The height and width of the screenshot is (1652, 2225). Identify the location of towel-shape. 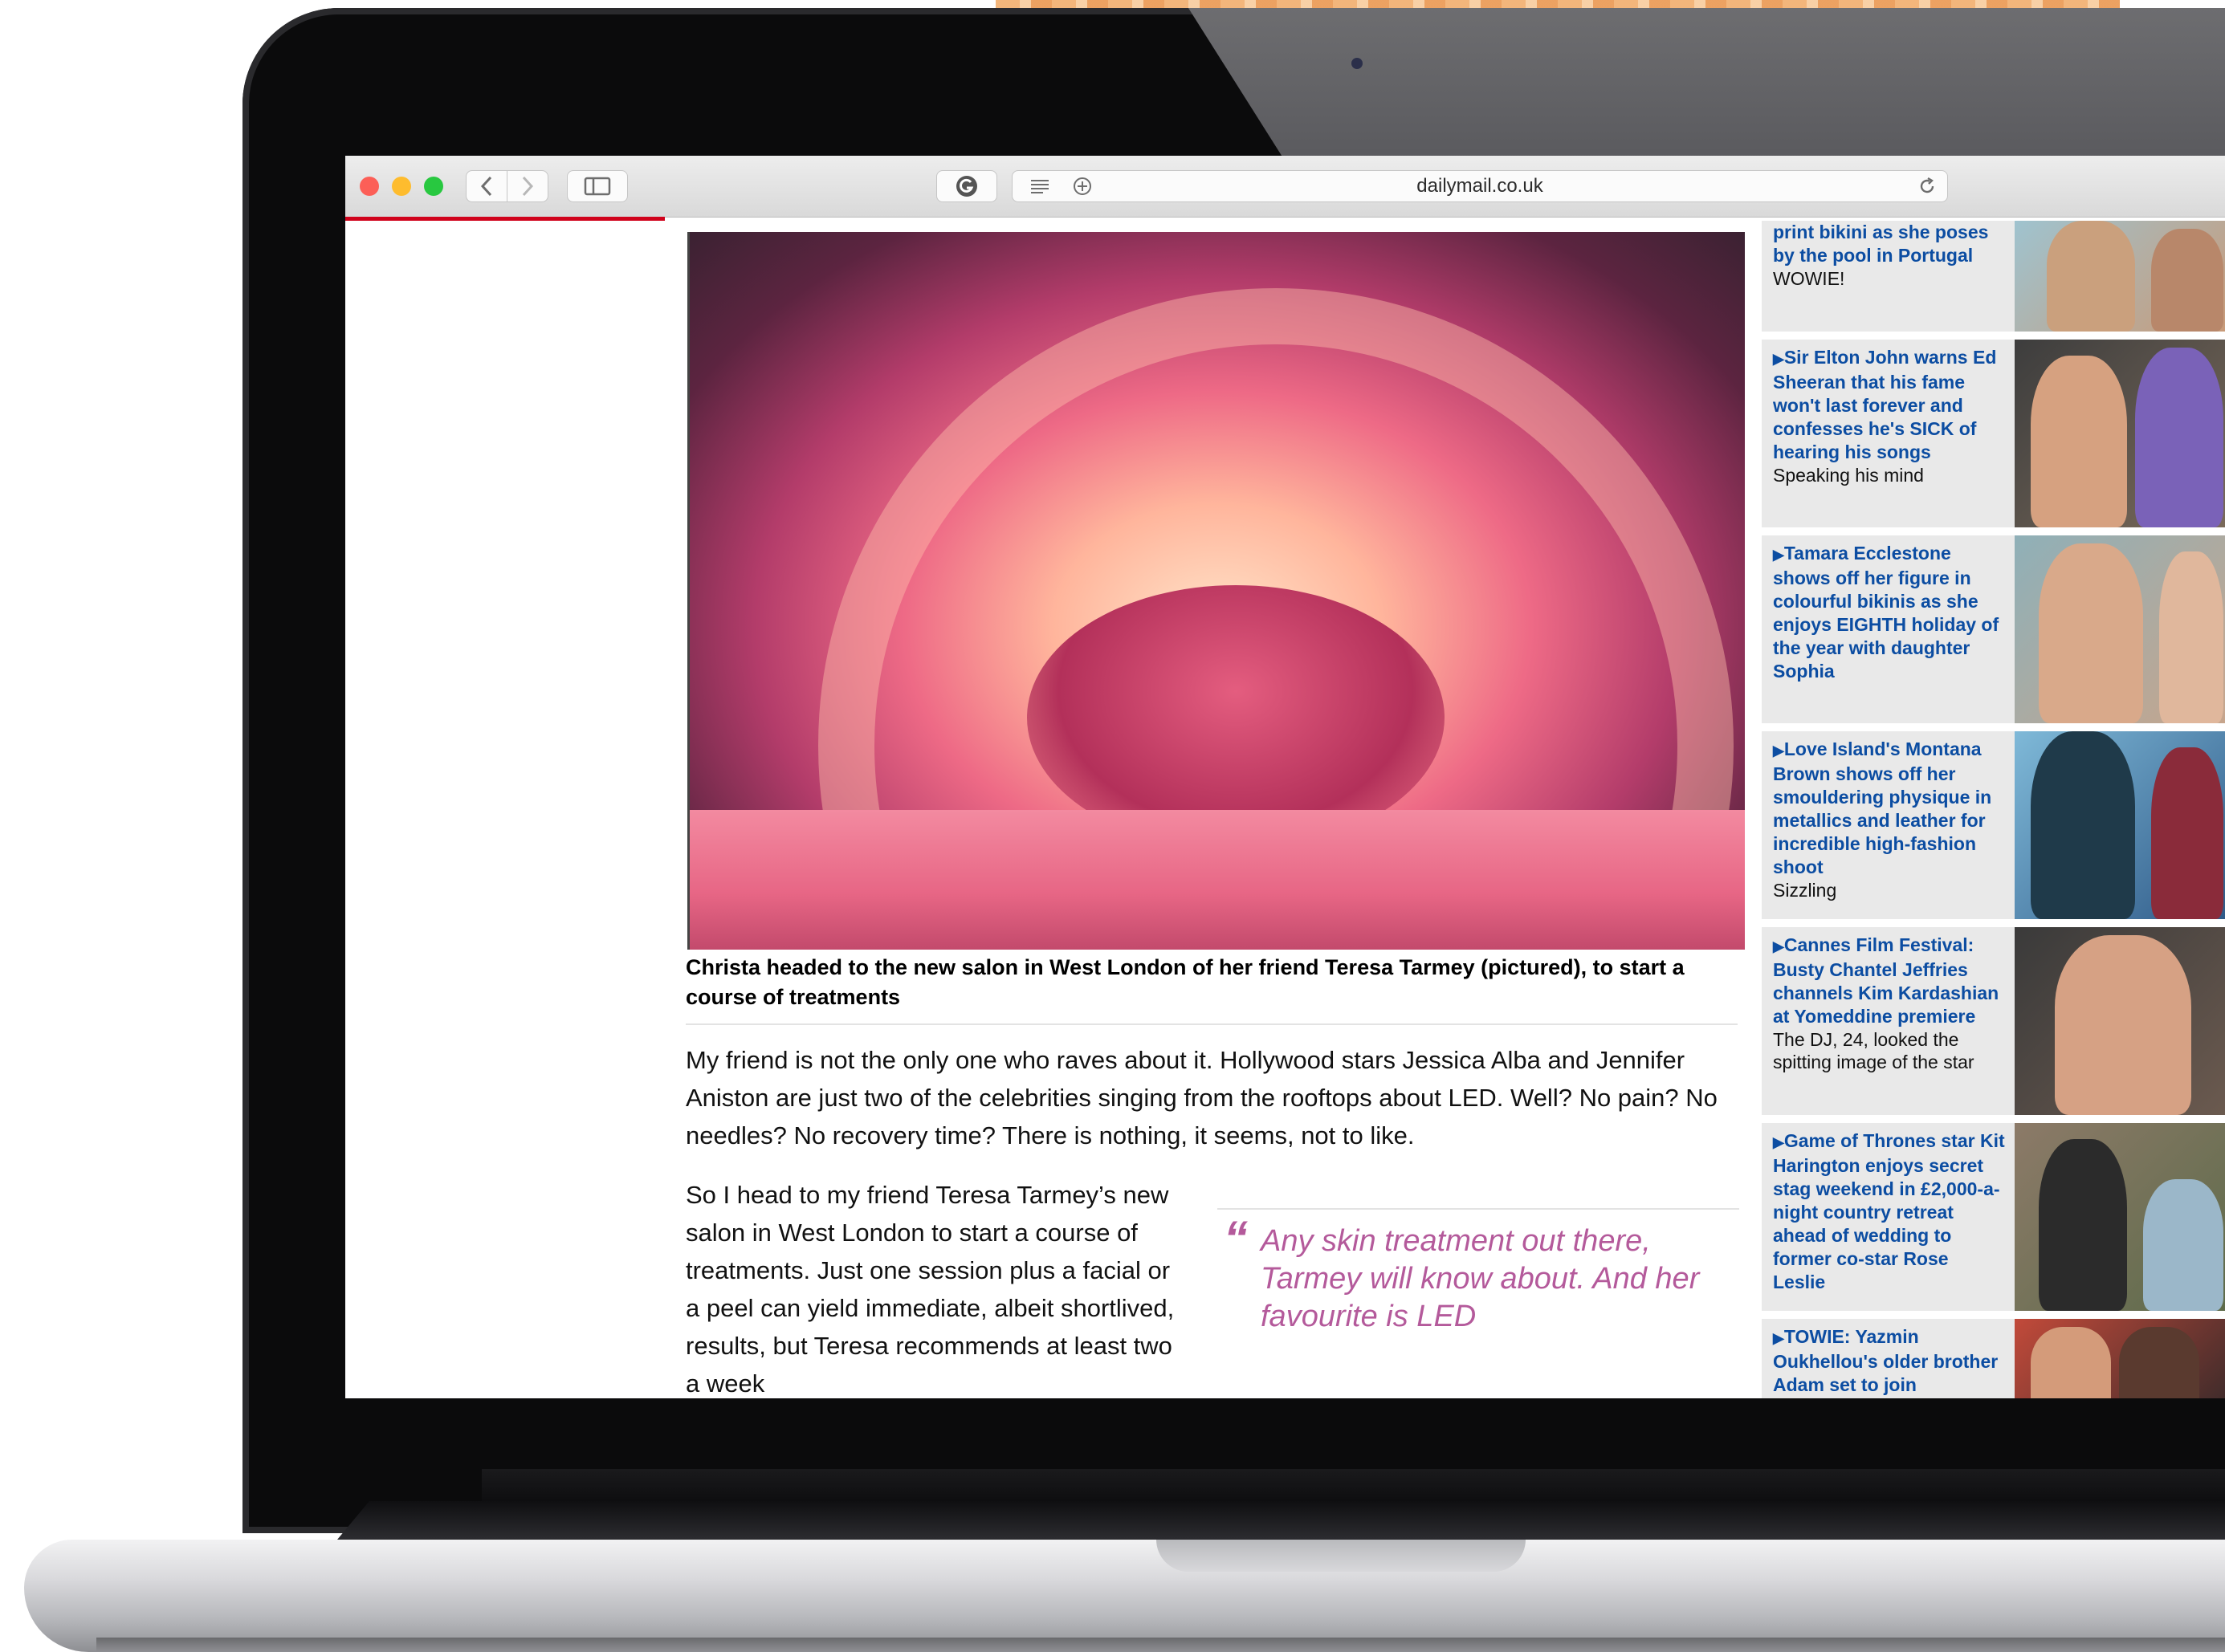
(1217, 880).